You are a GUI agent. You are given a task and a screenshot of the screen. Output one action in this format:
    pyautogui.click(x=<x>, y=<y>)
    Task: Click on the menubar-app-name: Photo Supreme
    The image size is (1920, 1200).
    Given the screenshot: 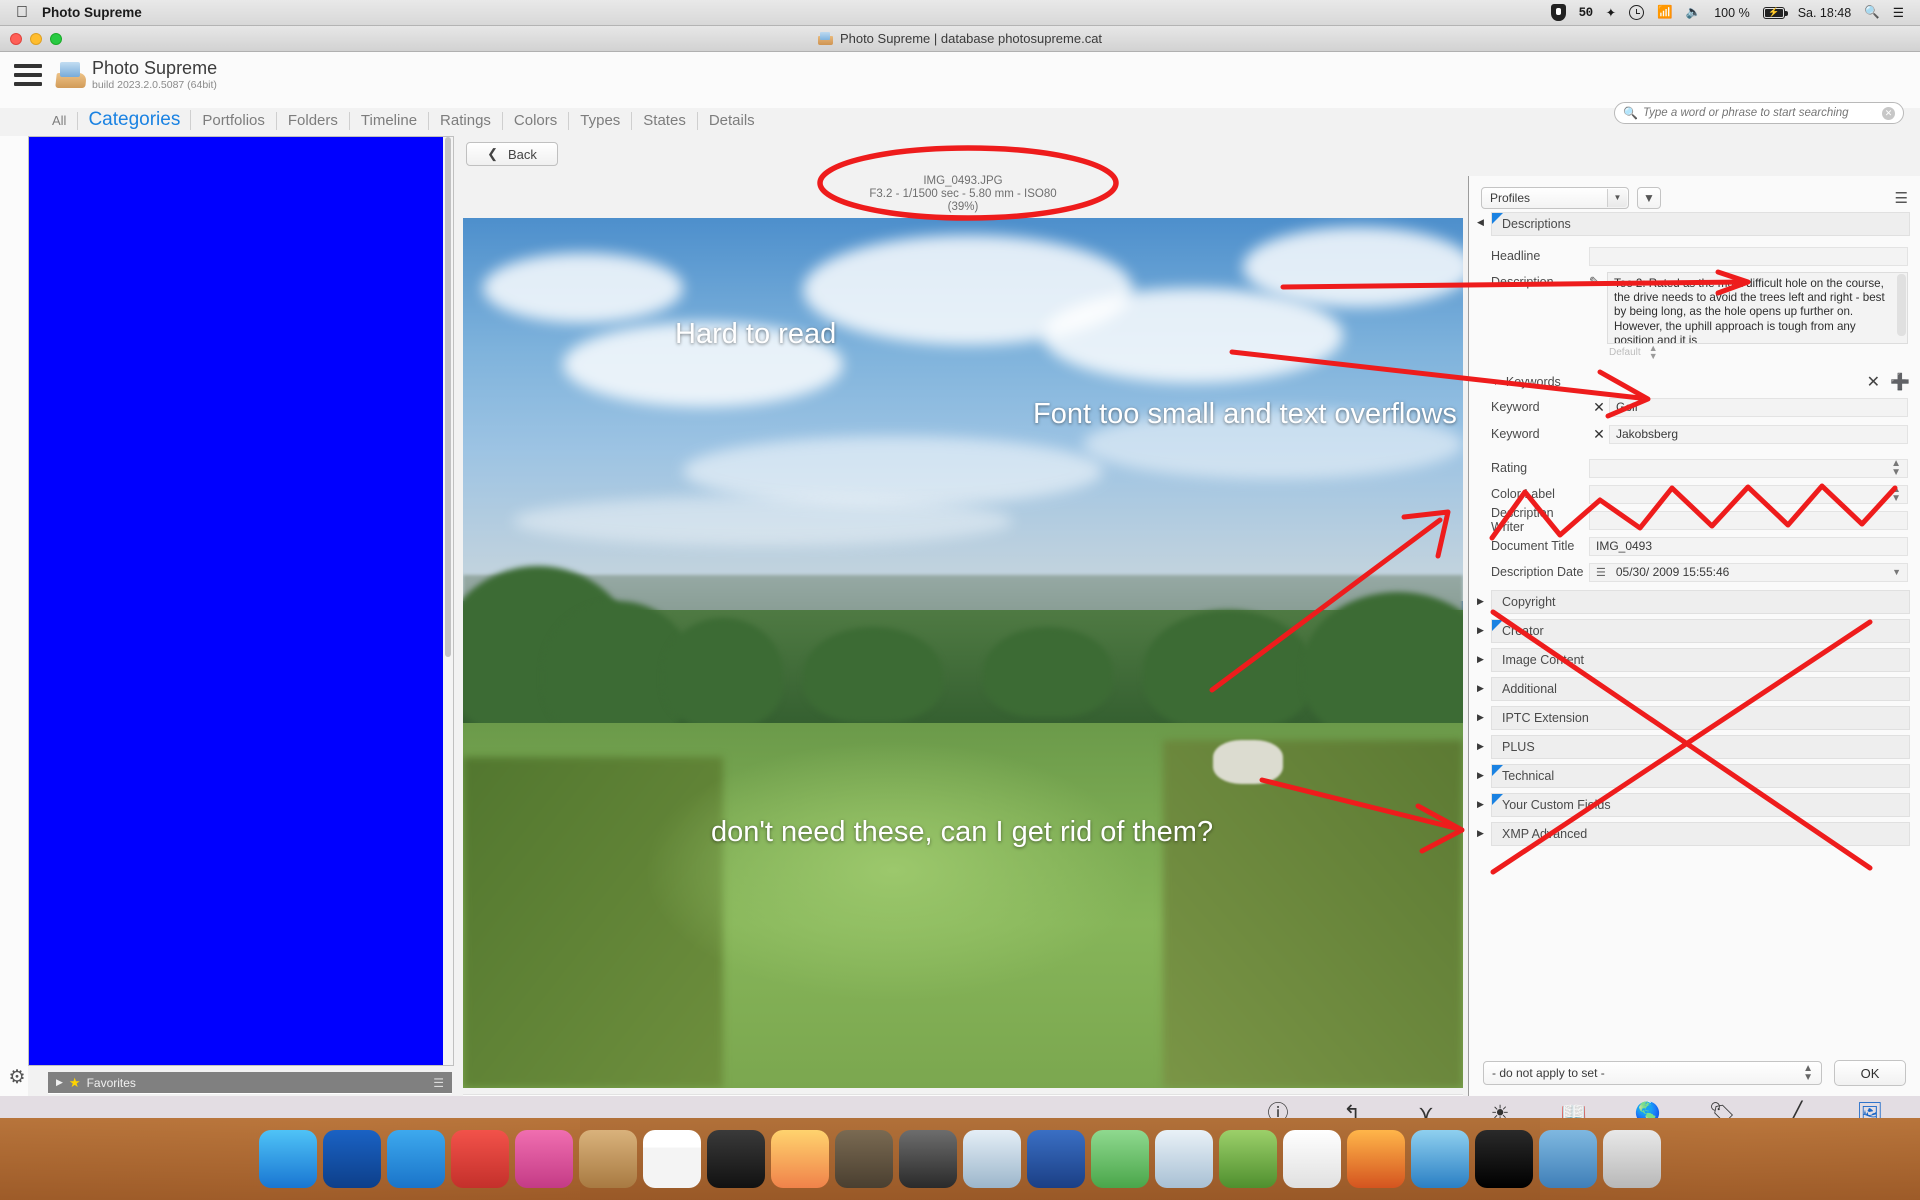 What is the action you would take?
    pyautogui.click(x=92, y=12)
    